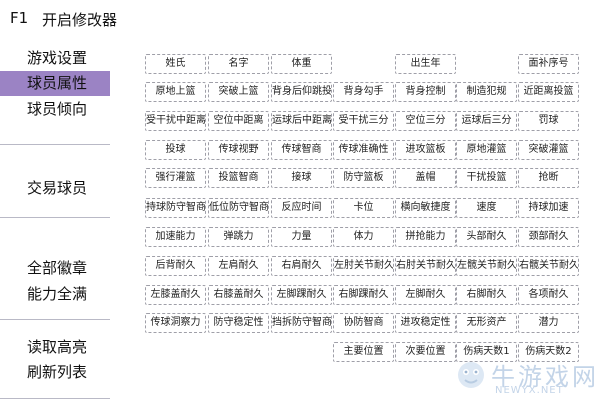  What do you see at coordinates (548, 208) in the screenshot?
I see `attribute-button: 持球加速` at bounding box center [548, 208].